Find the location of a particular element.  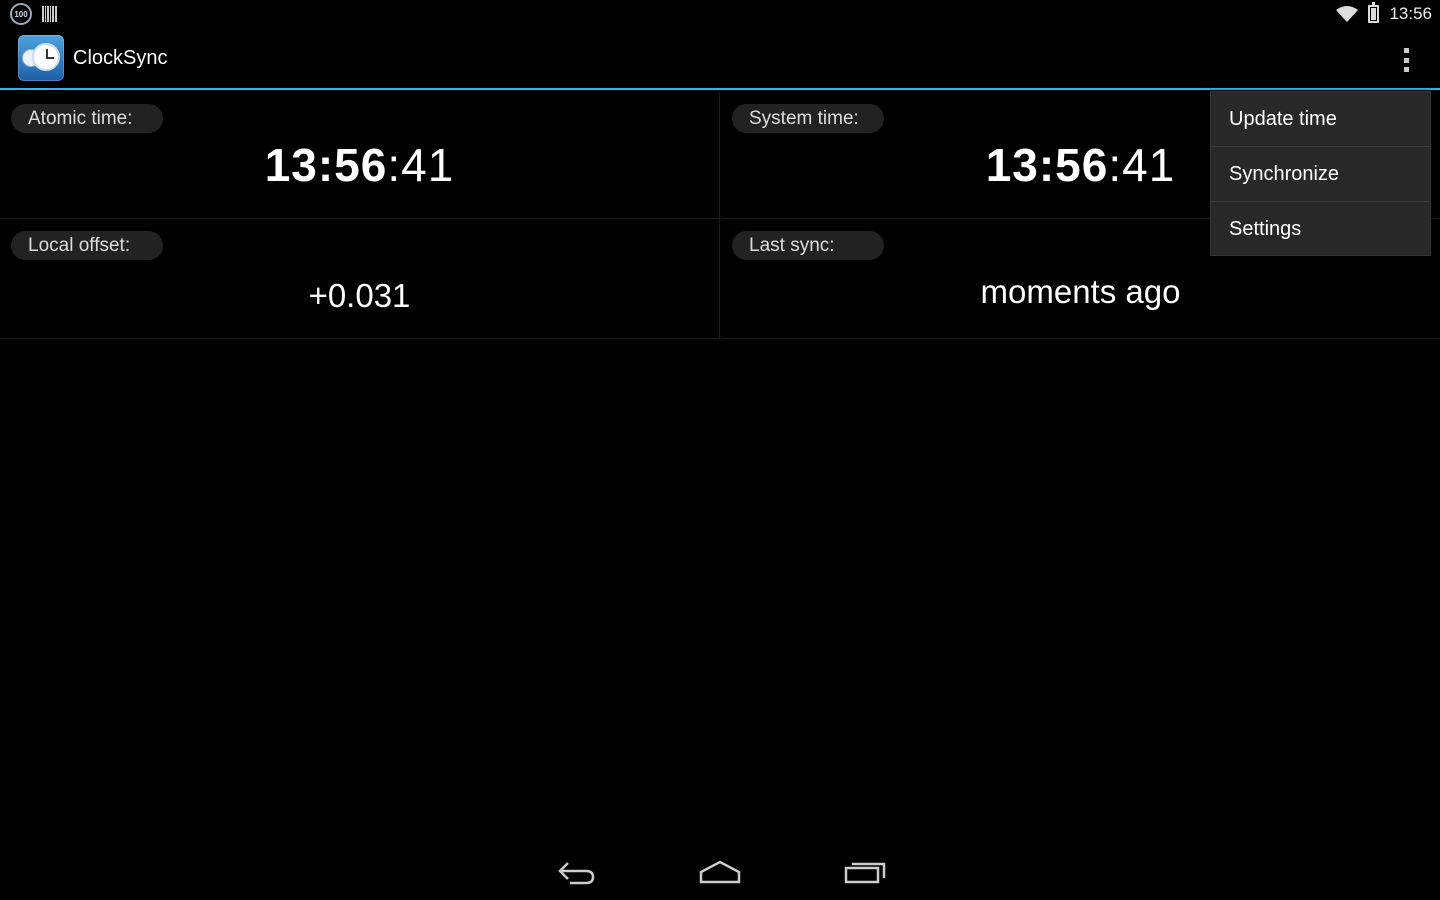

back-button is located at coordinates (576, 872).